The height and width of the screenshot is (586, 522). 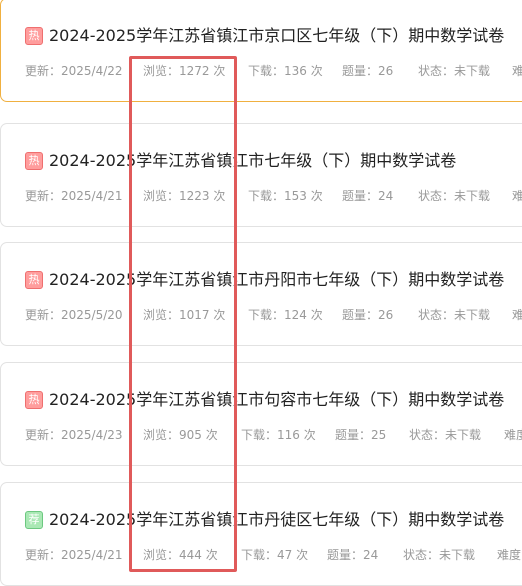 What do you see at coordinates (285, 196) in the screenshot?
I see `download-count: 下载：153 次` at bounding box center [285, 196].